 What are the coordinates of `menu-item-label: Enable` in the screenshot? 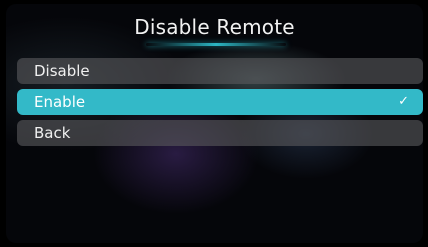 It's located at (60, 102).